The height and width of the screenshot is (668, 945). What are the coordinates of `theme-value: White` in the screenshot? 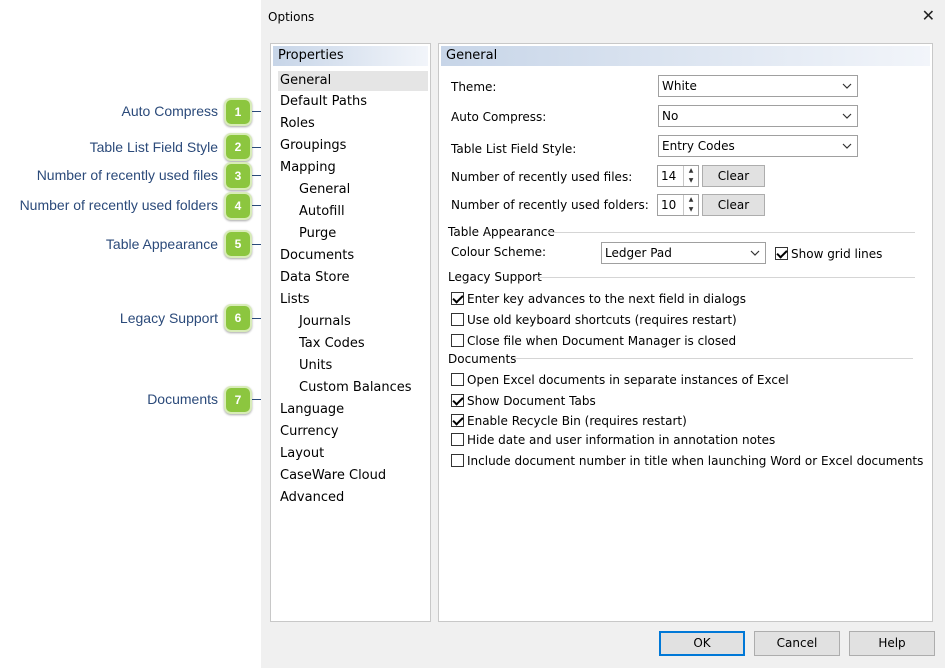 It's located at (679, 86).